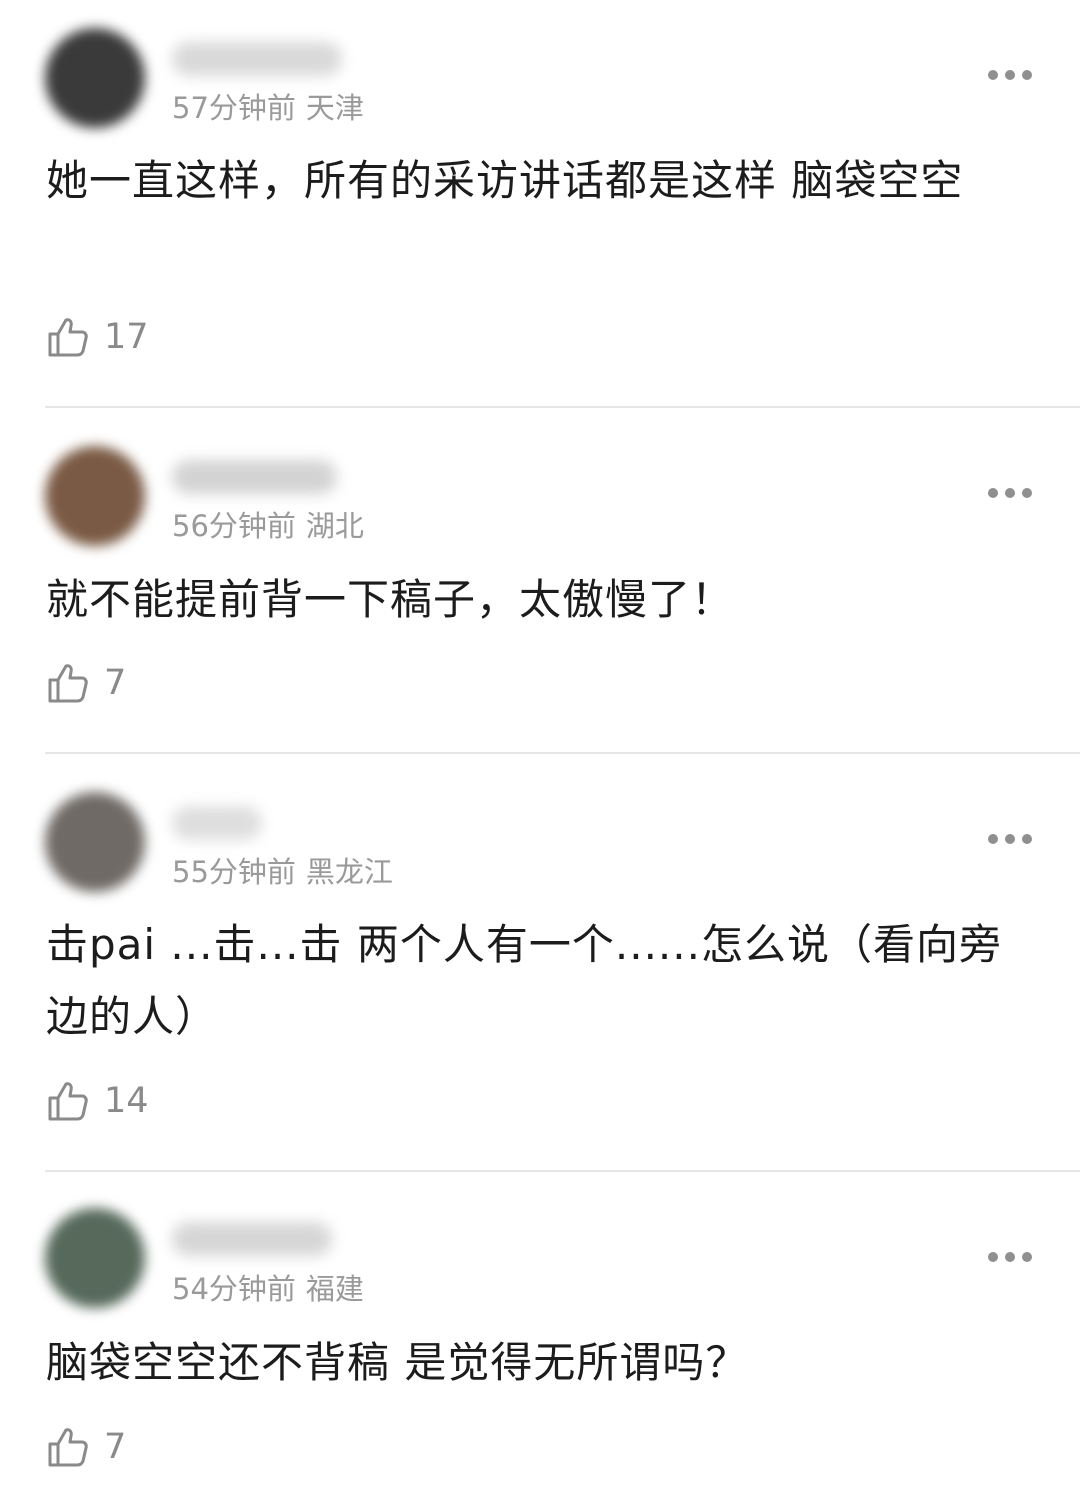  I want to click on comment-meta: 54分钟前 福建, so click(268, 1289).